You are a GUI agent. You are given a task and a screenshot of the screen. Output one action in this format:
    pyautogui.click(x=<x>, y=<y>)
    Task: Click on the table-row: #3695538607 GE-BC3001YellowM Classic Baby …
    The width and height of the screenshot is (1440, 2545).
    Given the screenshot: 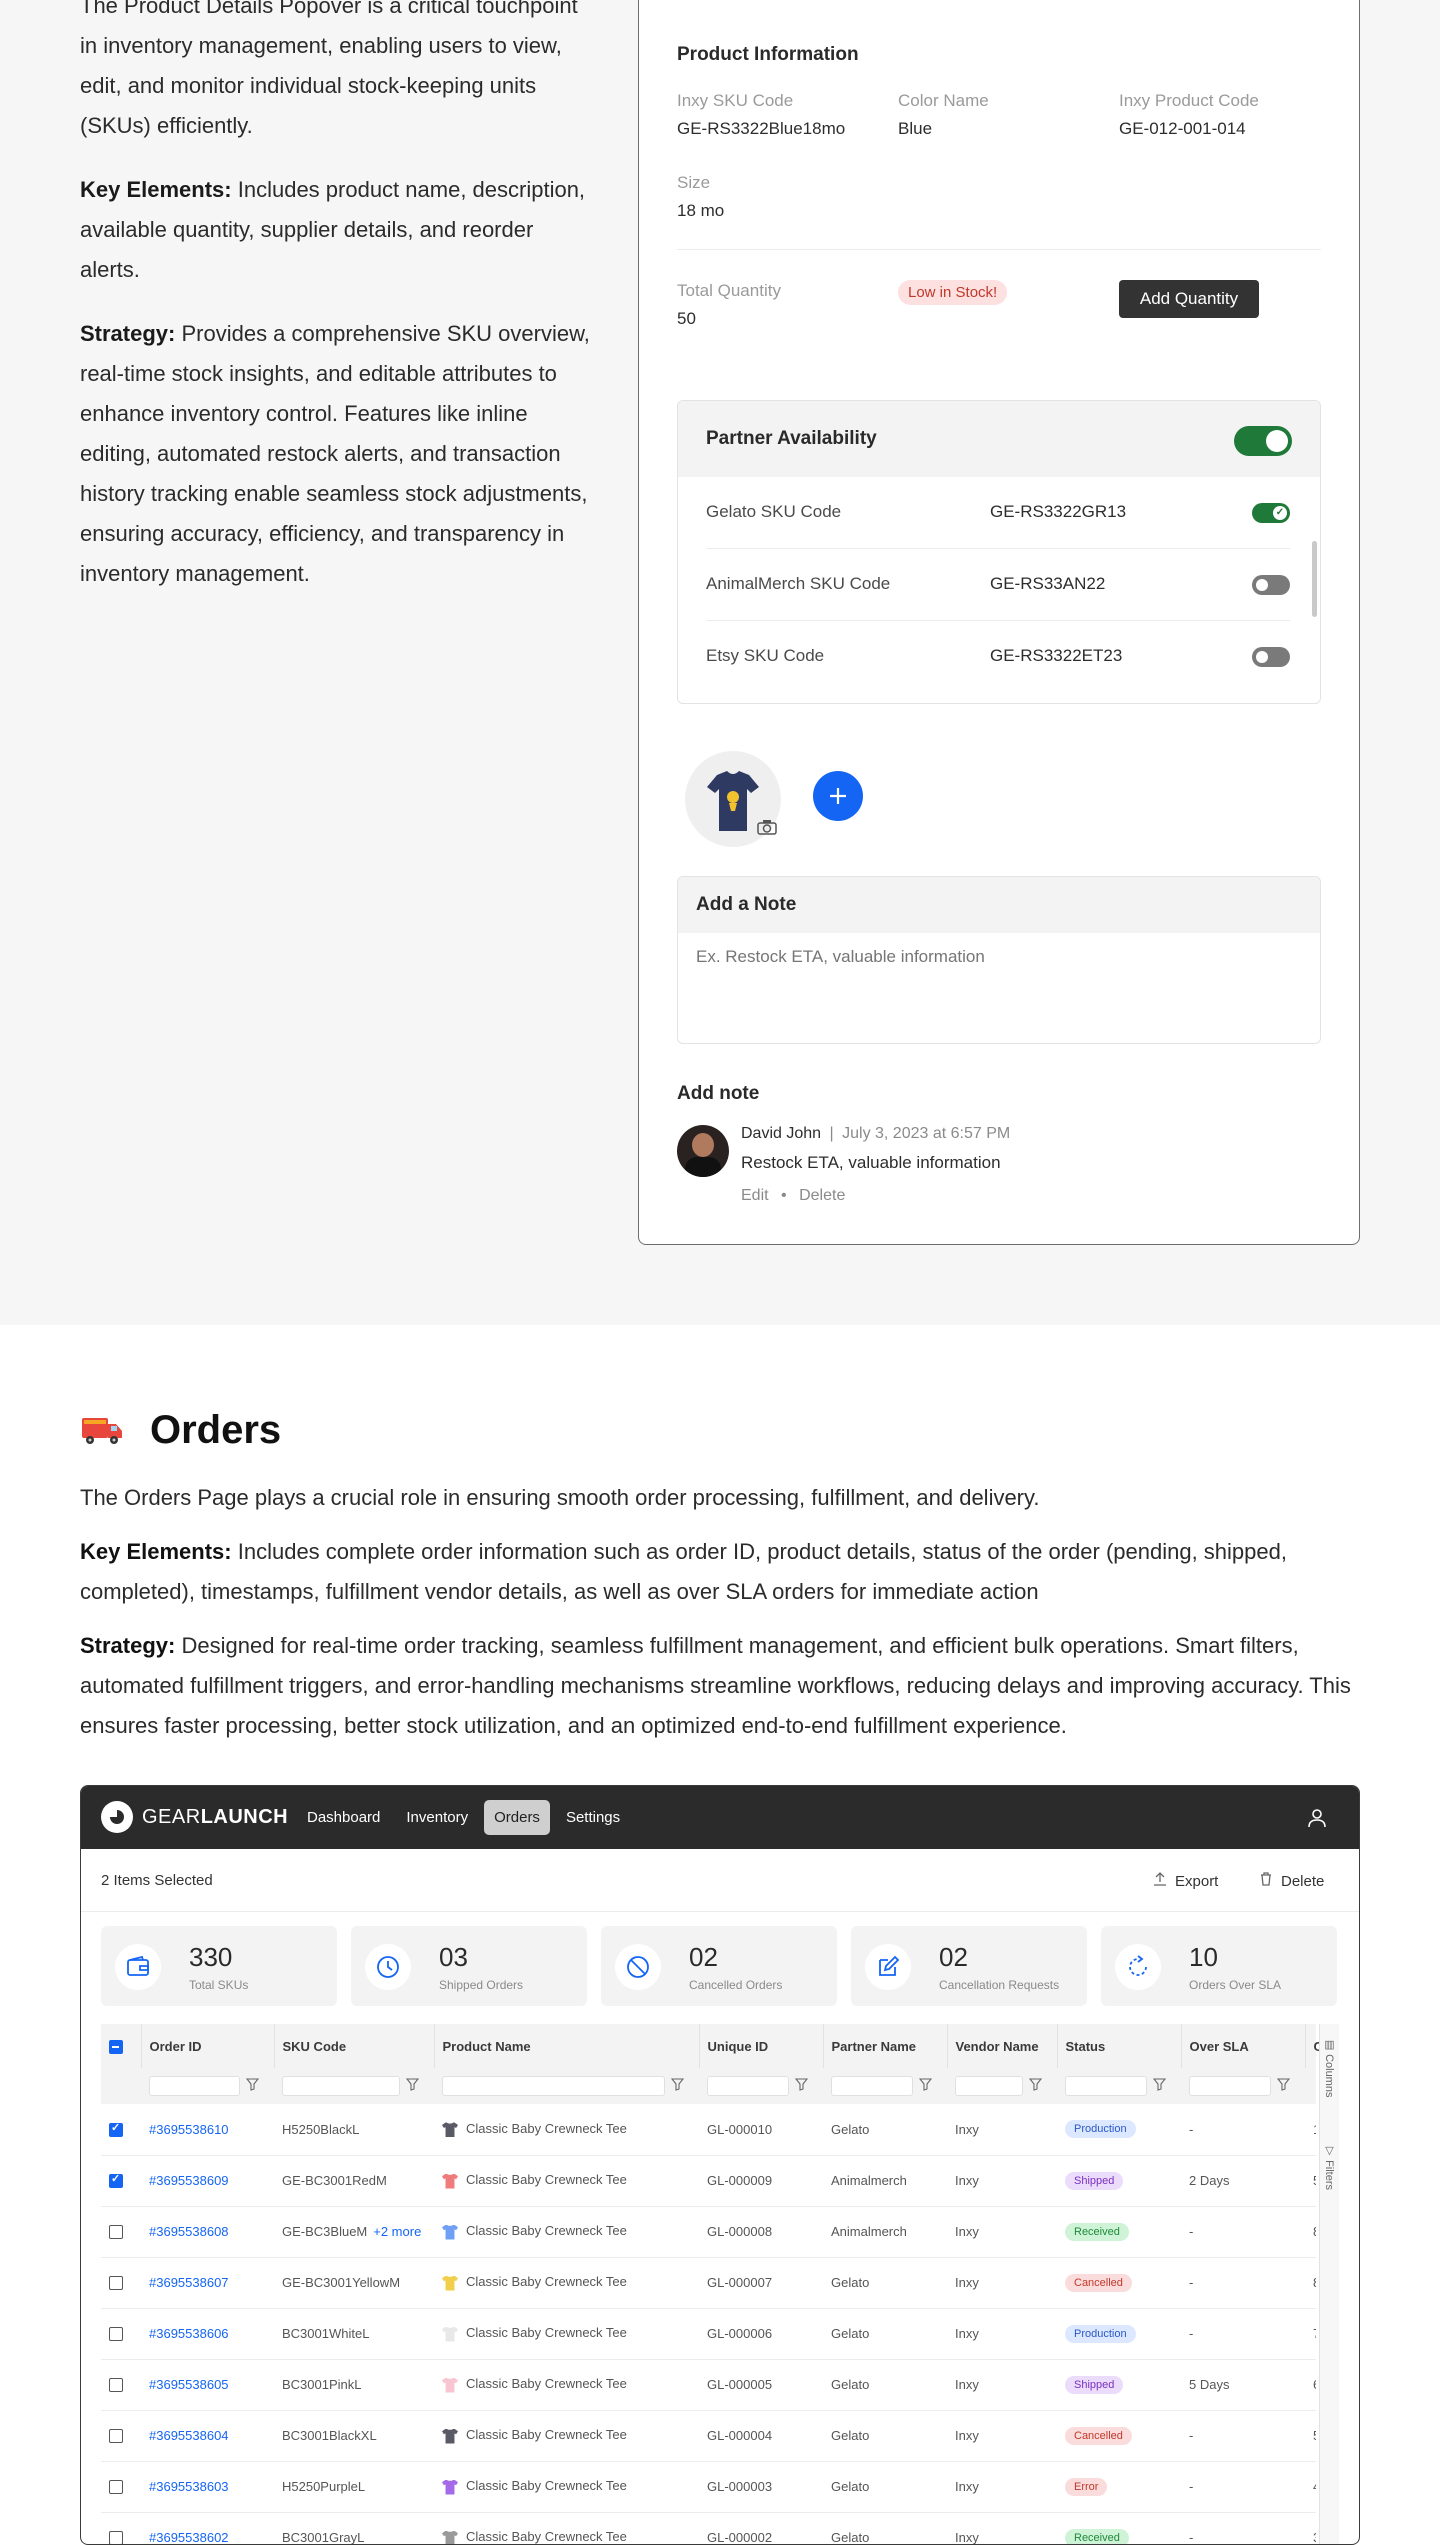 What is the action you would take?
    pyautogui.click(x=708, y=2283)
    